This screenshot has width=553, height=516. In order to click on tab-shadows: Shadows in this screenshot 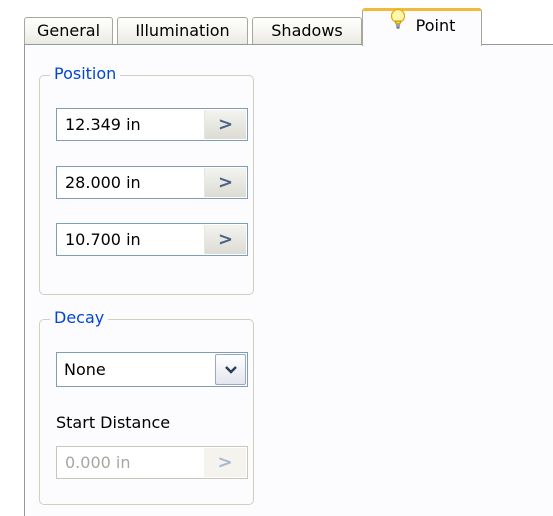, I will do `click(307, 31)`.